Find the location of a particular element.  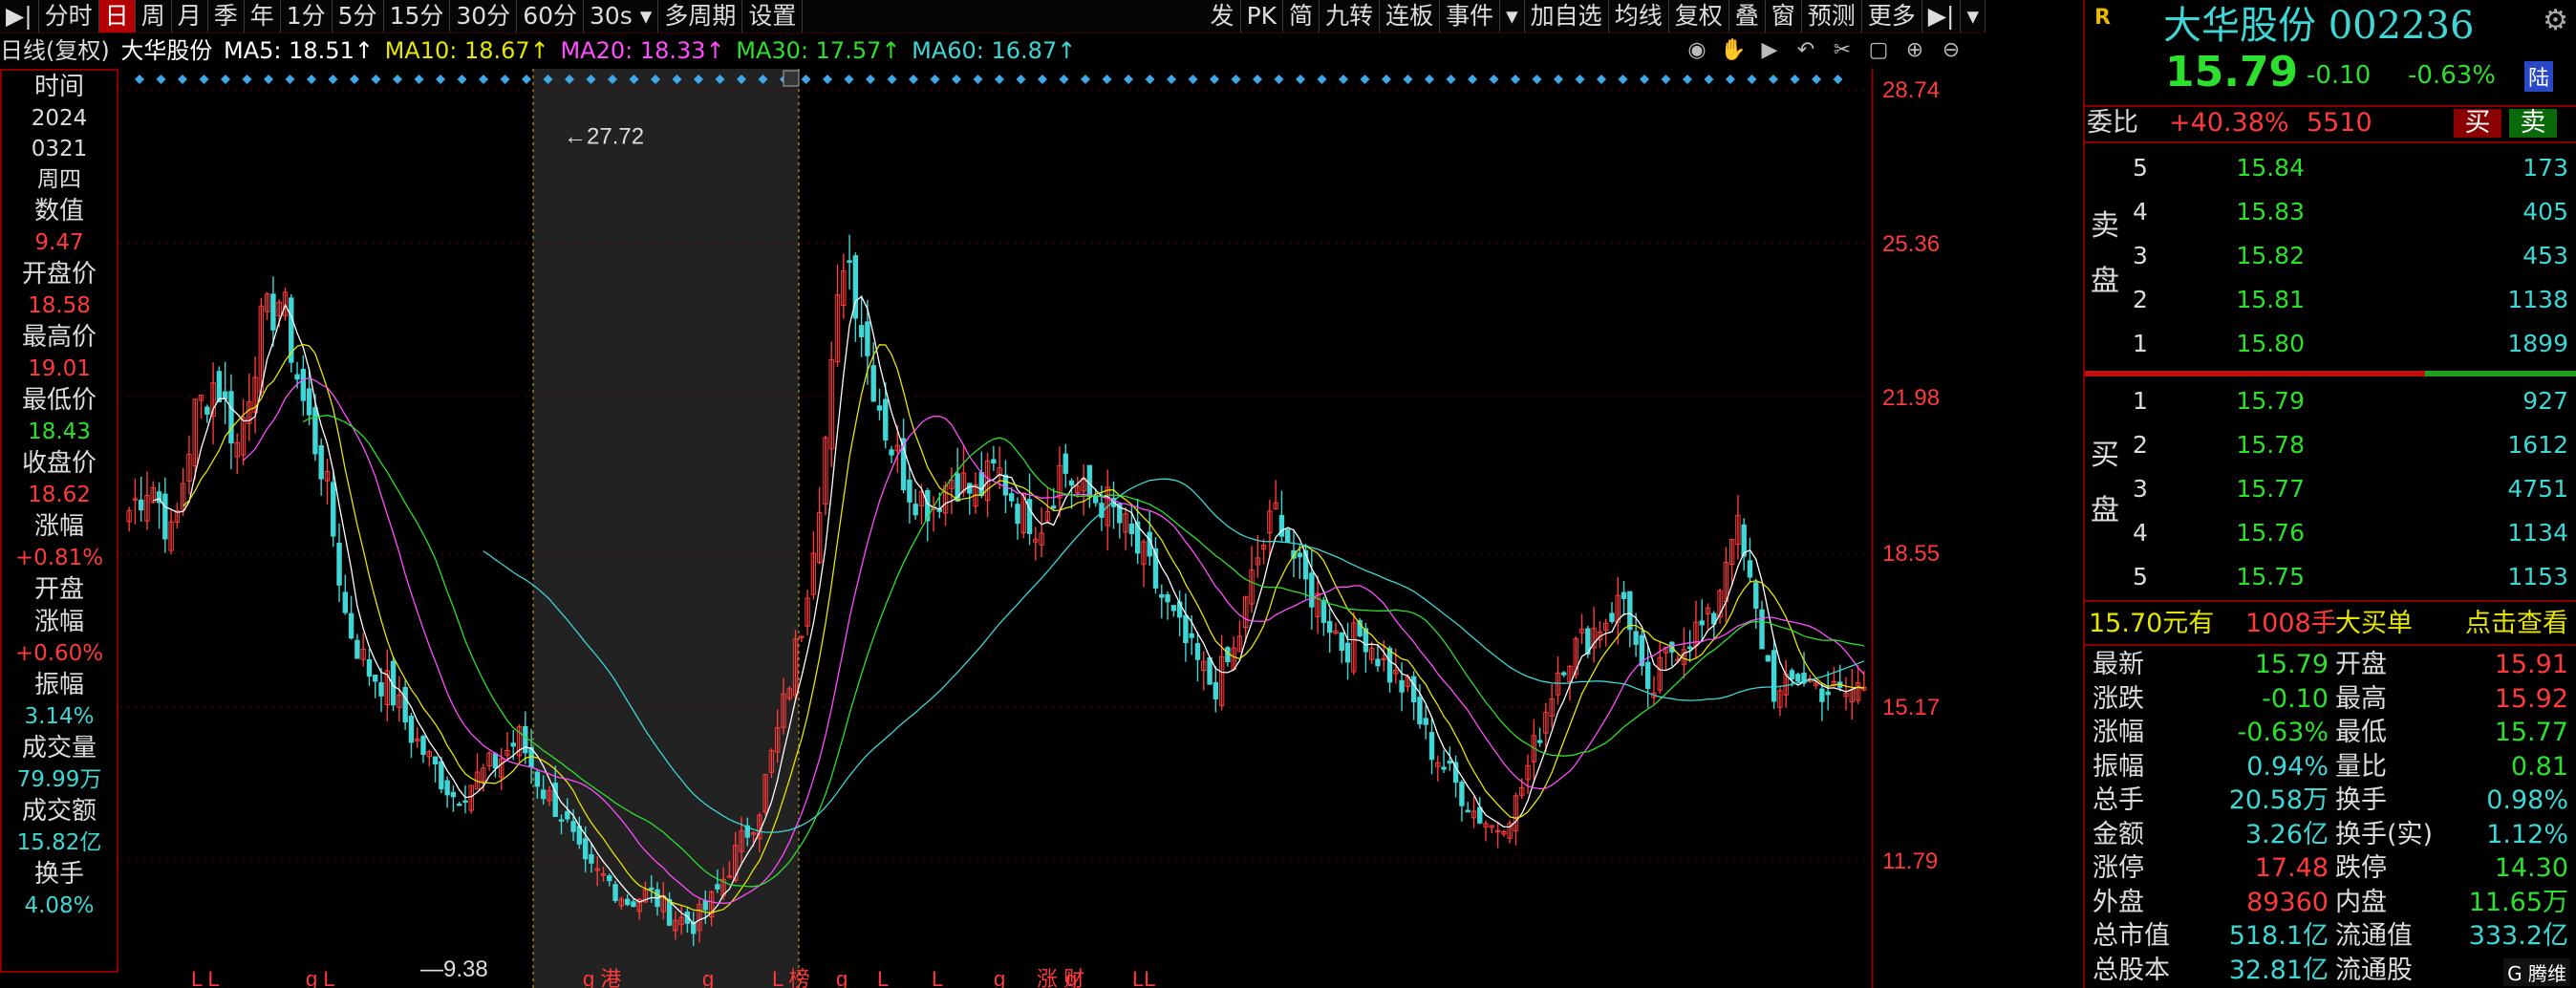

toolbar-button: ▶| is located at coordinates (1942, 16).